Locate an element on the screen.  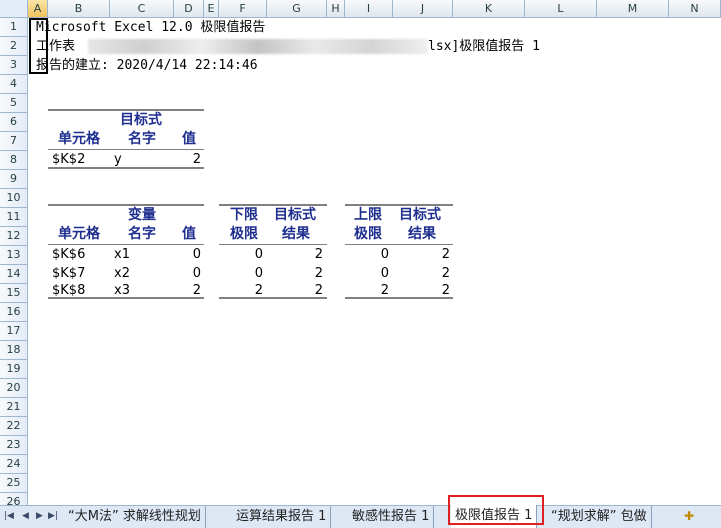
column-header-n: N is located at coordinates (695, 9).